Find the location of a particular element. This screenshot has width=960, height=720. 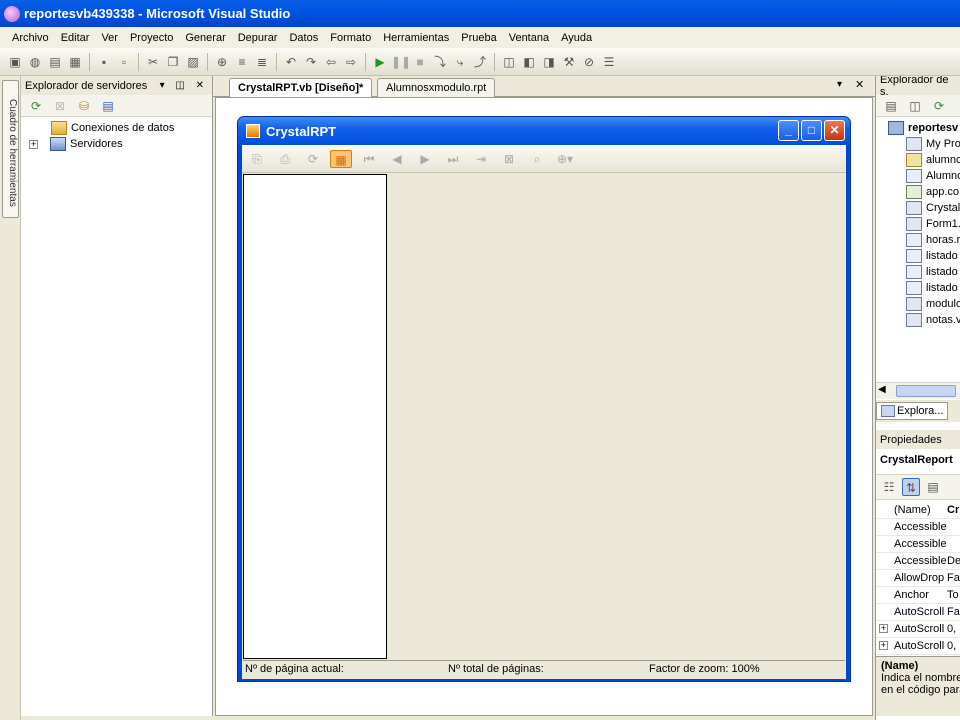

copy-icon: ❐ is located at coordinates (173, 62).